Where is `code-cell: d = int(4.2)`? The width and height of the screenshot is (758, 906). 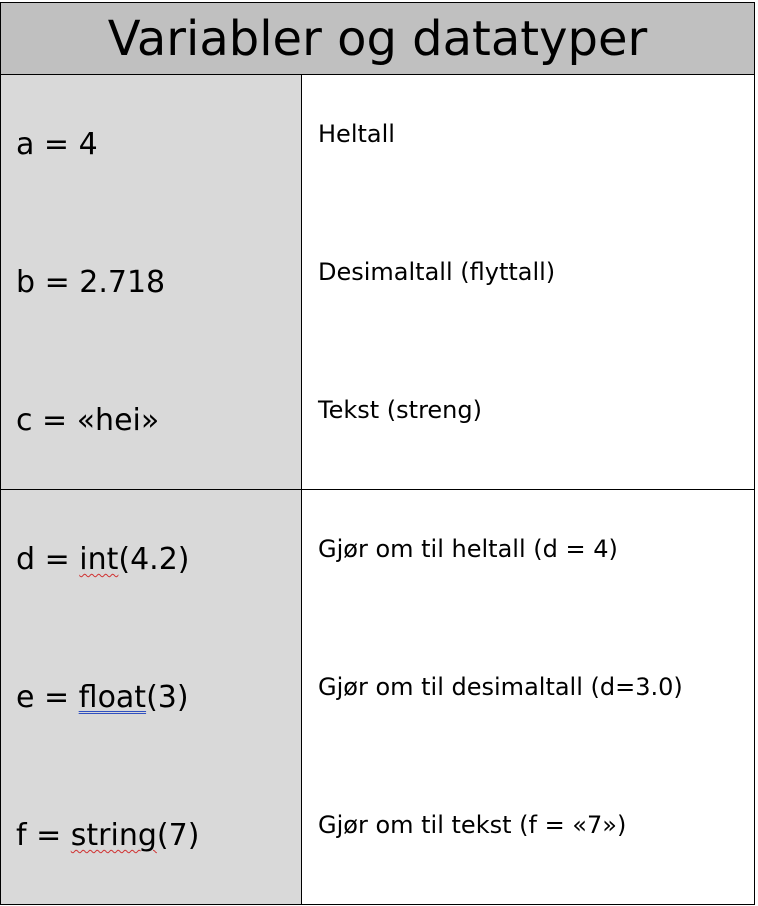 code-cell: d = int(4.2) is located at coordinates (151, 559).